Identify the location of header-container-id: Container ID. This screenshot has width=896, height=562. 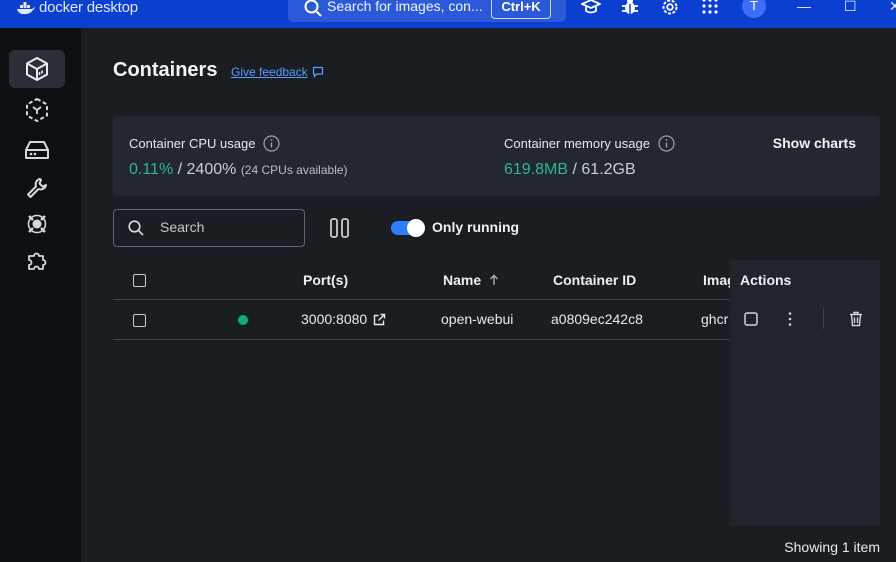
(594, 280).